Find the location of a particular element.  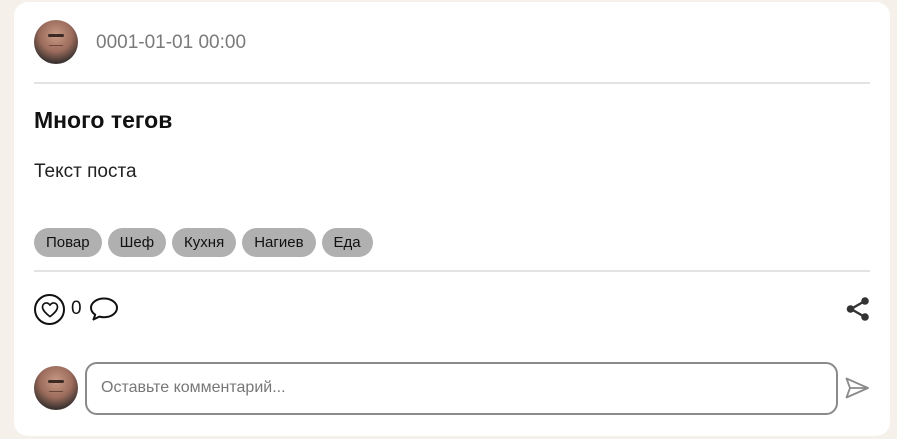

post-date: 0001-01-01 00:00 is located at coordinates (171, 42).